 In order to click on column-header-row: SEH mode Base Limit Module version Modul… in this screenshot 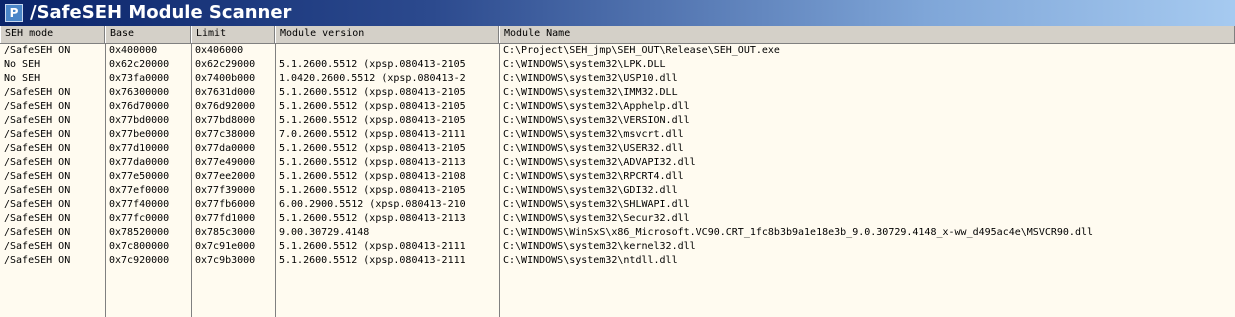, I will do `click(617, 35)`.